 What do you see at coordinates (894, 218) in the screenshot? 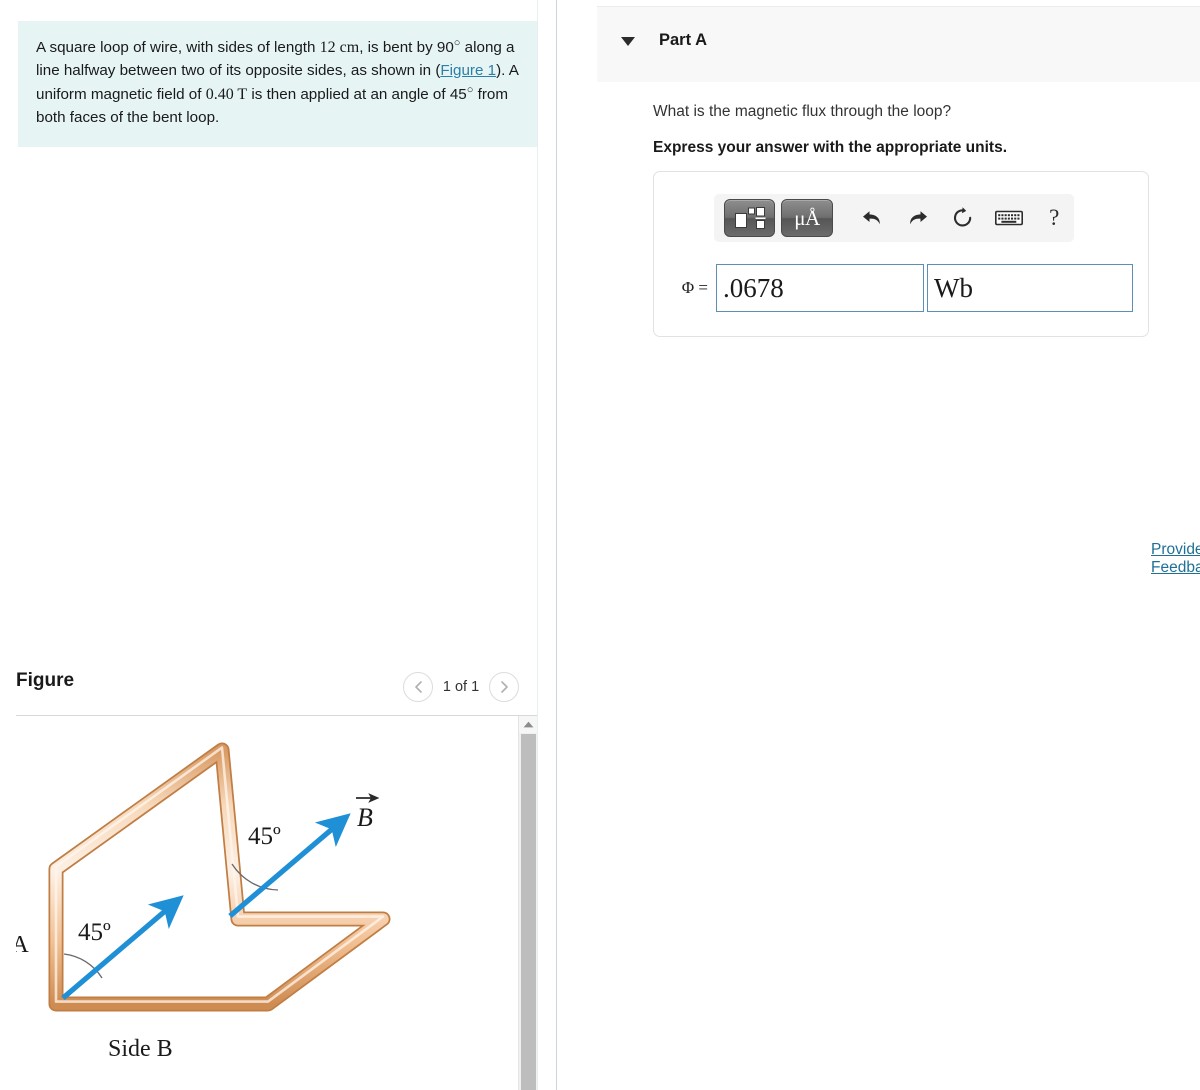
I see `answer-toolbar: μÅ ?` at bounding box center [894, 218].